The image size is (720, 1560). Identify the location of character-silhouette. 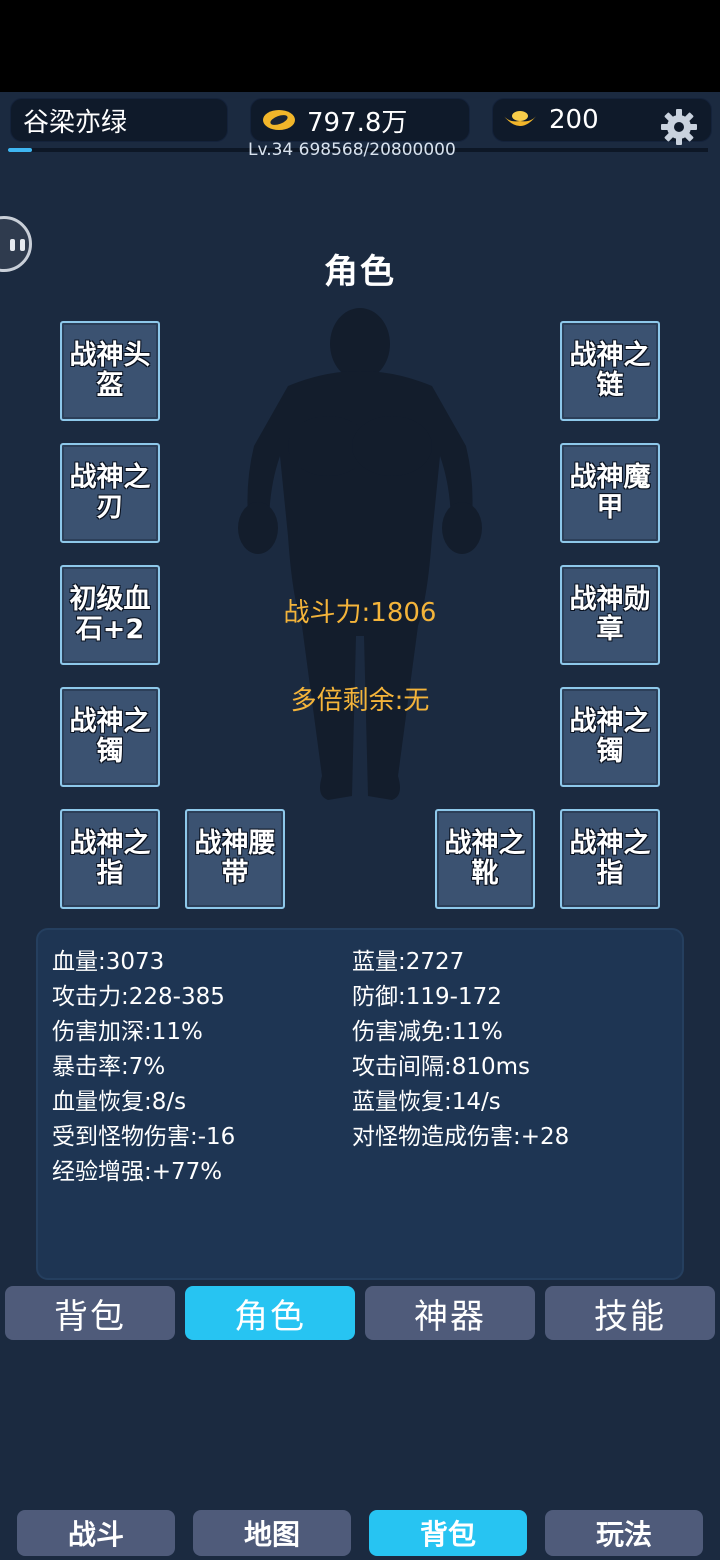
(360, 554).